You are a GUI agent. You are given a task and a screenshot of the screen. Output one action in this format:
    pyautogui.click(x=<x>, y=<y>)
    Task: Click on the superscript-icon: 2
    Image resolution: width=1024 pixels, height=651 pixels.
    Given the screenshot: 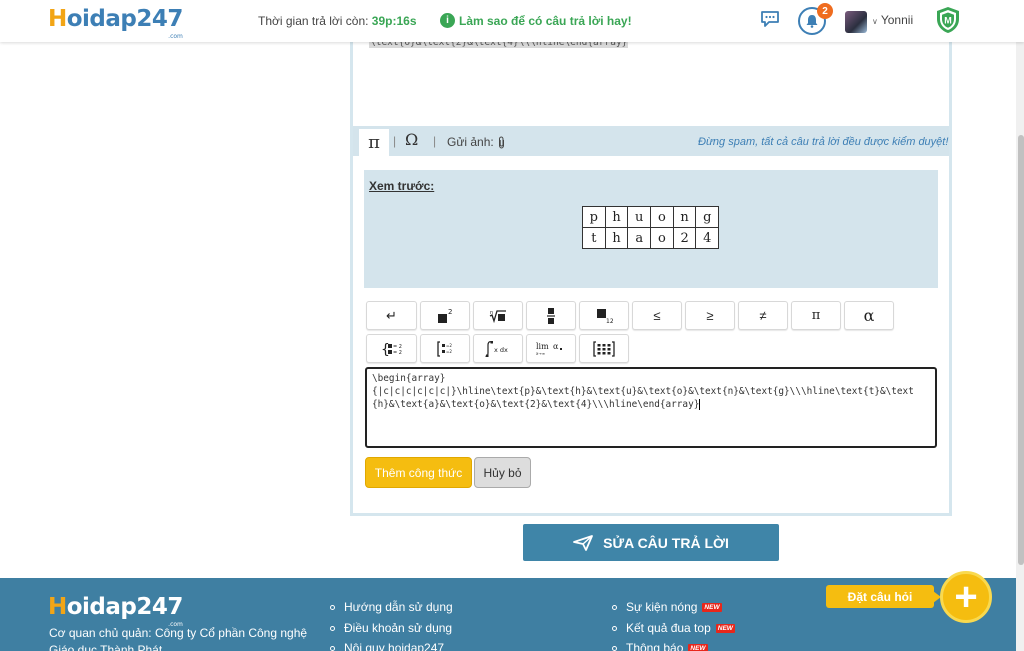 What is the action you would take?
    pyautogui.click(x=445, y=315)
    